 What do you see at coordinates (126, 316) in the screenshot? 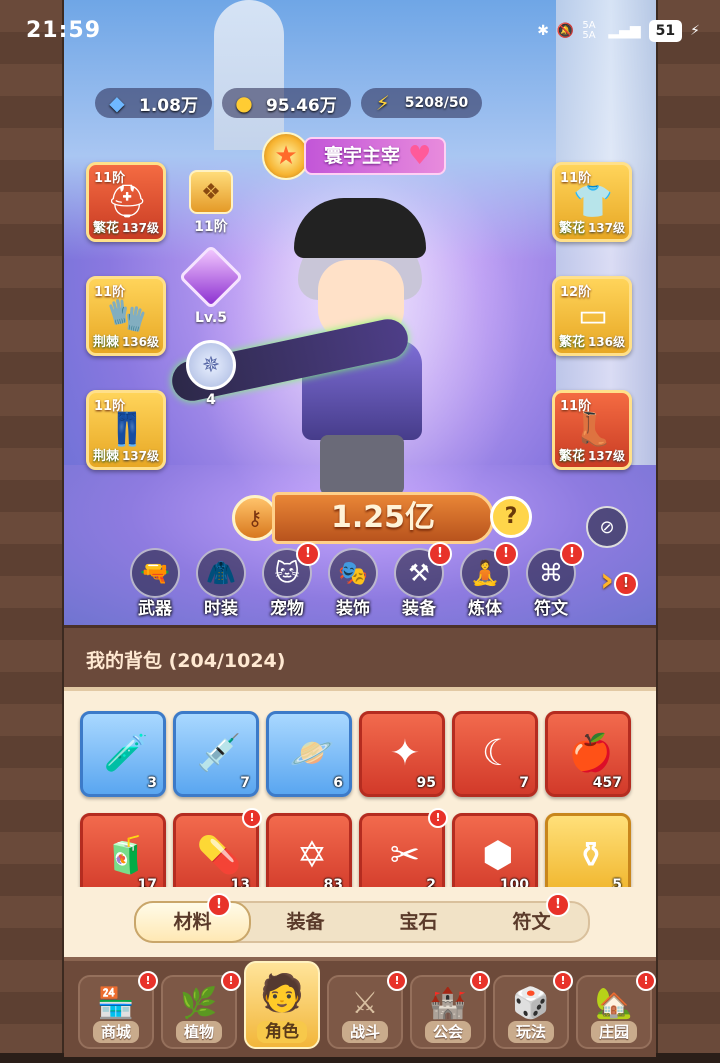
I see `equip-slot-gloves: 11阶 🧤 荆棘 136级` at bounding box center [126, 316].